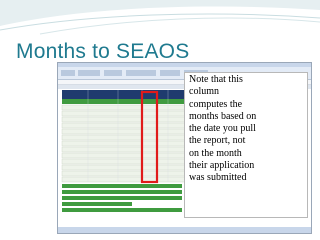 The width and height of the screenshot is (320, 240). I want to click on decorative-swoosh, so click(160, 17).